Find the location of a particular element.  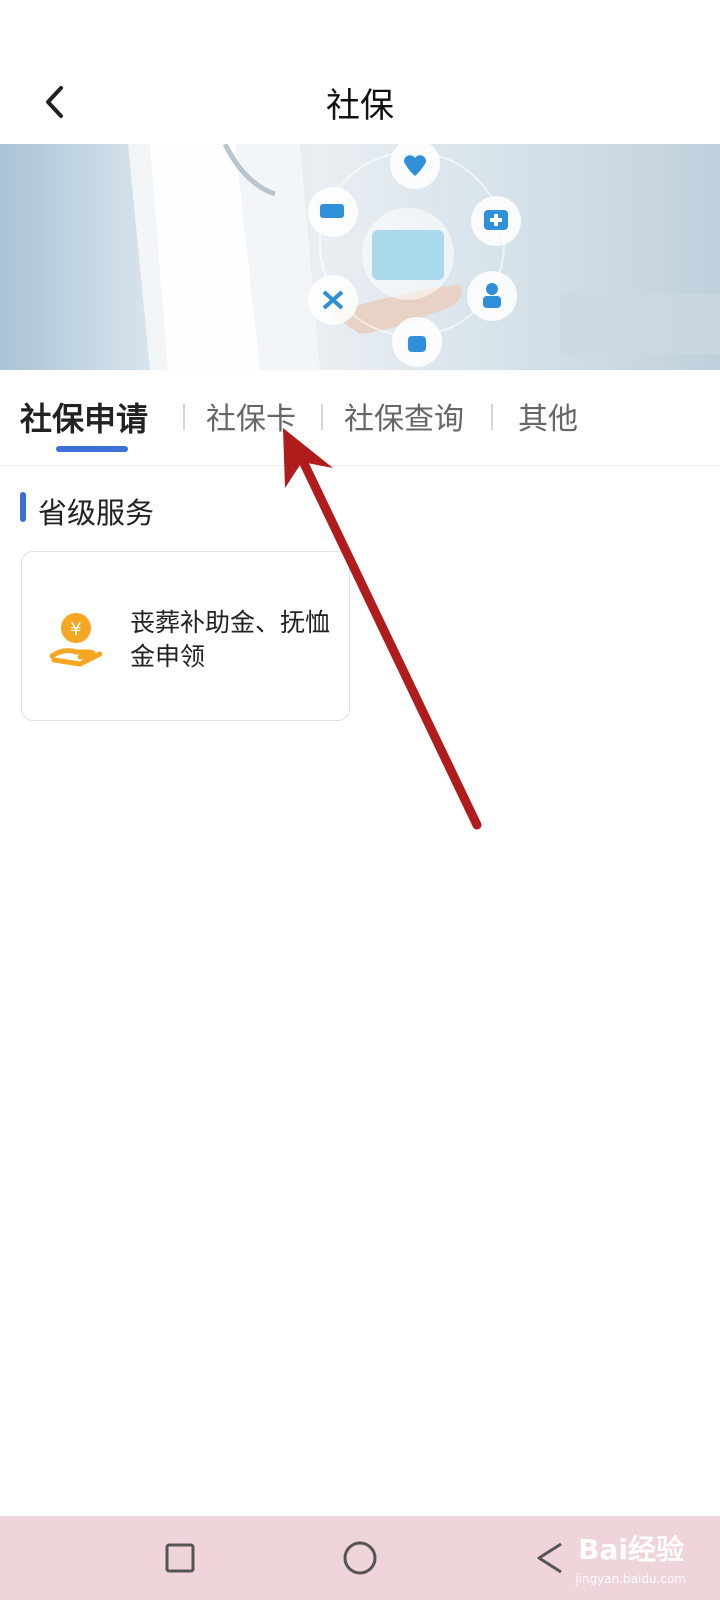

active-tab-indicator is located at coordinates (92, 449).